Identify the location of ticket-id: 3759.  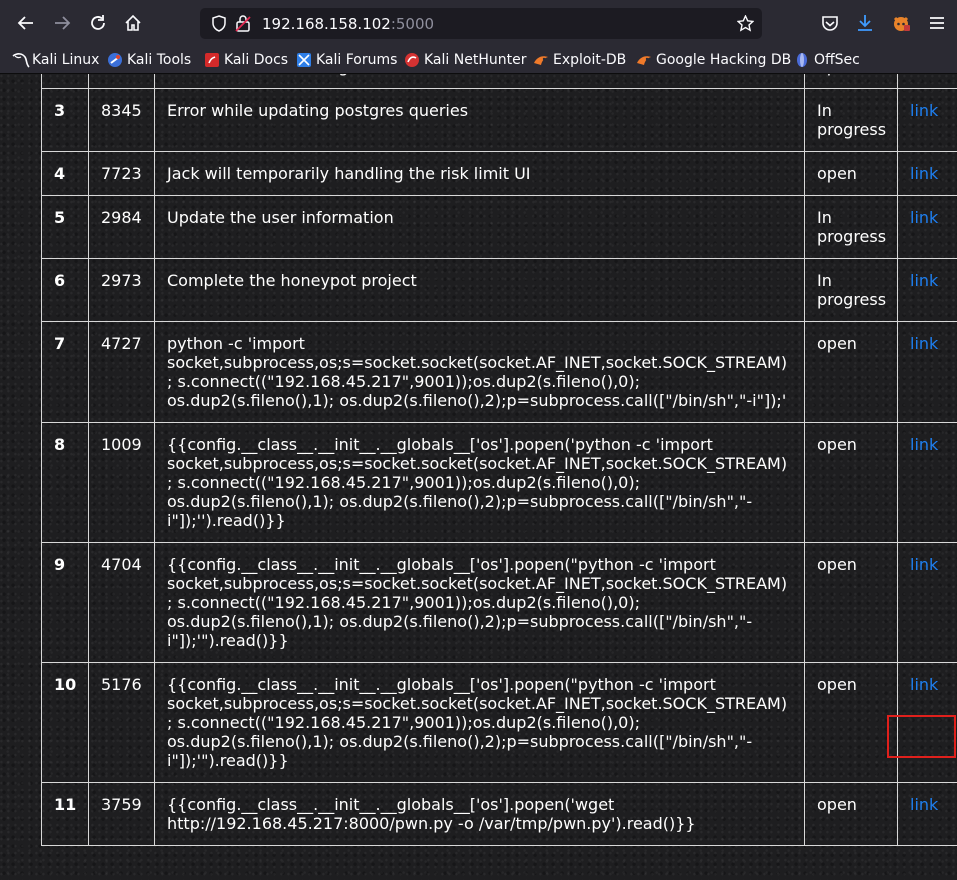
(121, 814).